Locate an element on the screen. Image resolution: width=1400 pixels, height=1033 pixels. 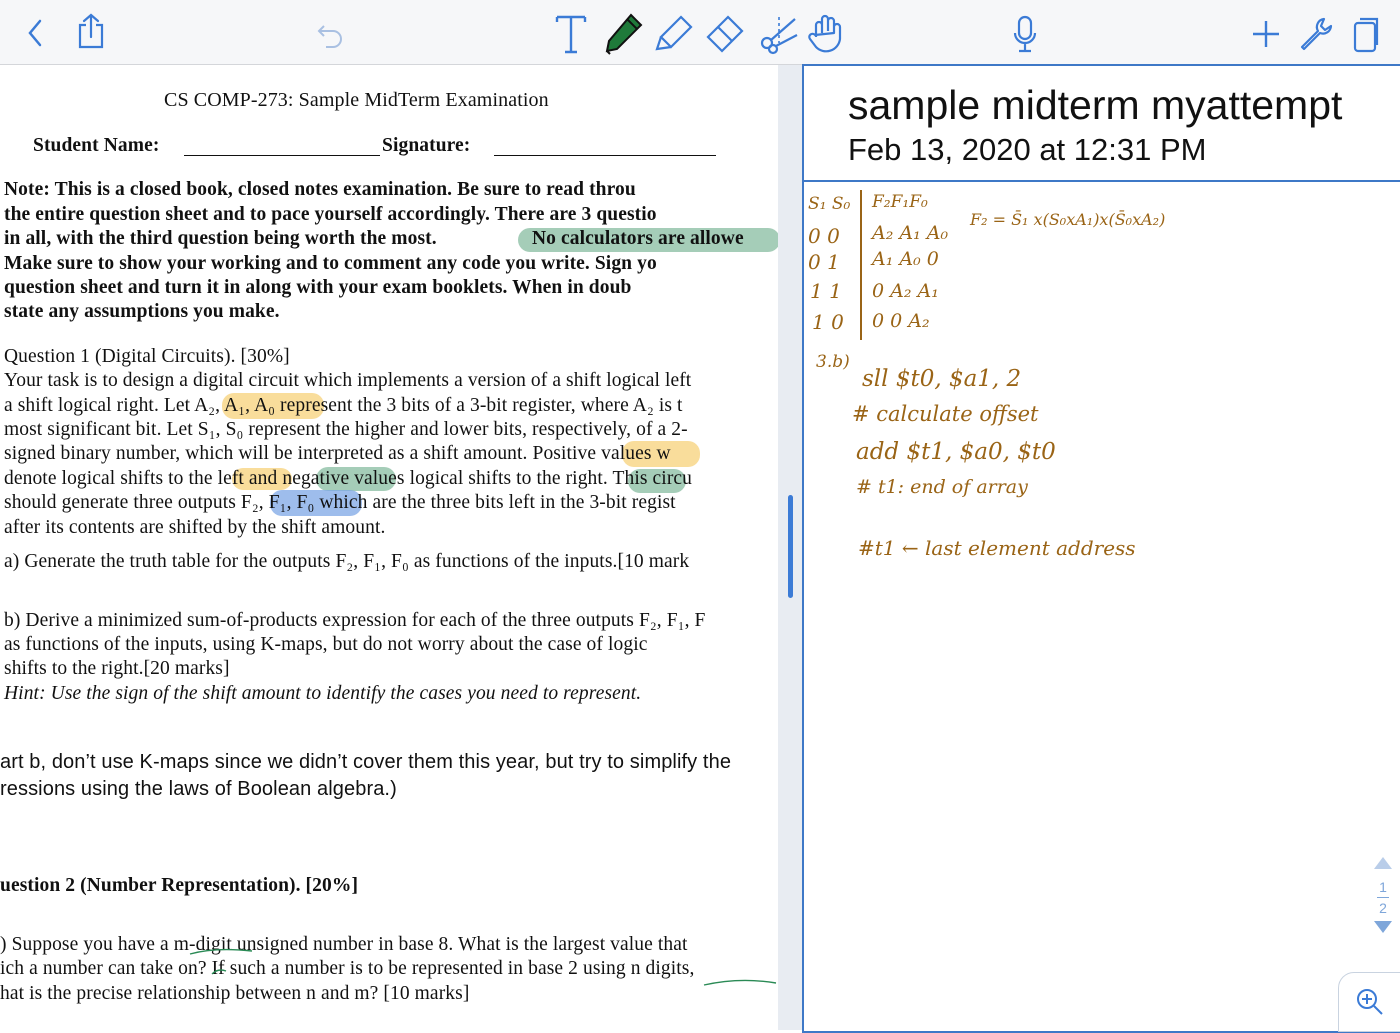
text-tool-icon is located at coordinates (571, 34).